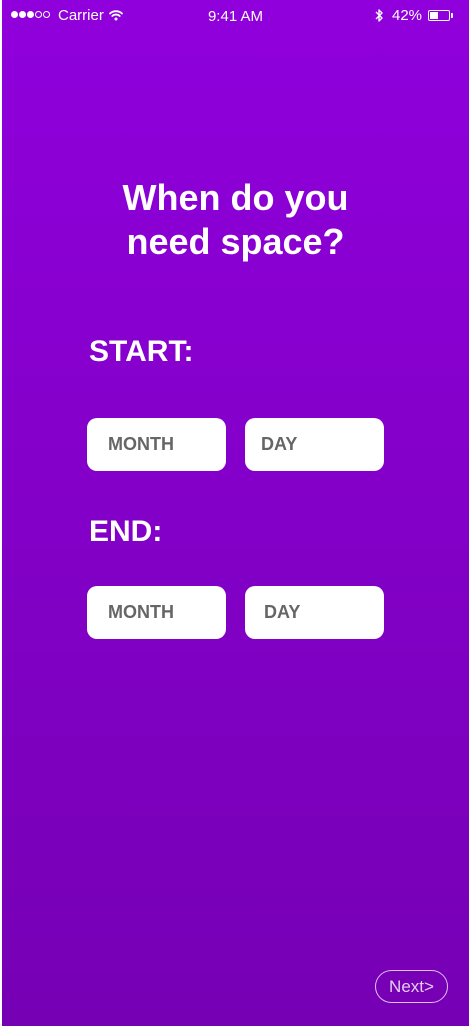 The image size is (472, 1028). What do you see at coordinates (126, 531) in the screenshot?
I see `end-label: END:` at bounding box center [126, 531].